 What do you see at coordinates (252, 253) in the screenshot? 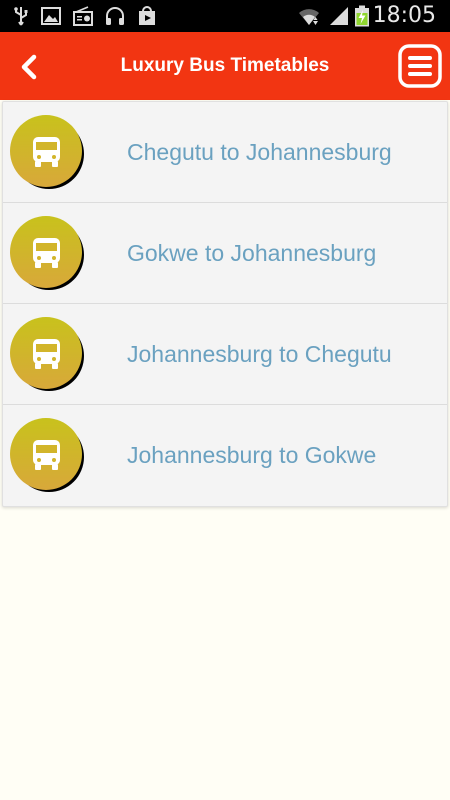
I see `route-label: Gokwe to Johannesburg` at bounding box center [252, 253].